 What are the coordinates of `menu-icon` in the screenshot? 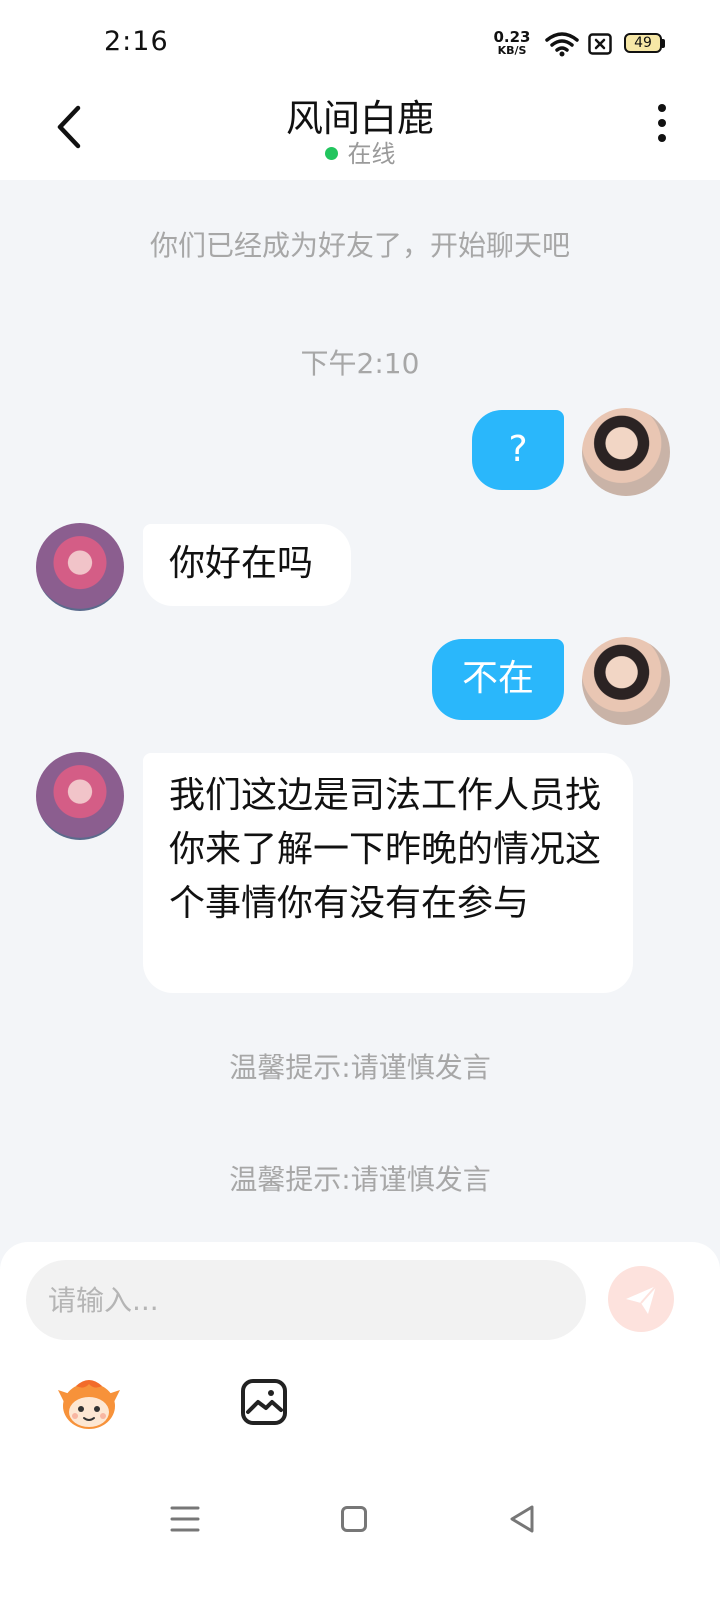 It's located at (185, 1519).